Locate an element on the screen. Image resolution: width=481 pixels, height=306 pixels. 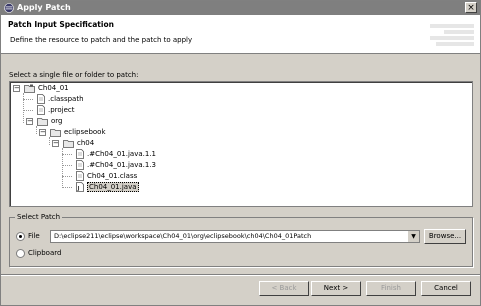
close-button: × is located at coordinates (471, 7).